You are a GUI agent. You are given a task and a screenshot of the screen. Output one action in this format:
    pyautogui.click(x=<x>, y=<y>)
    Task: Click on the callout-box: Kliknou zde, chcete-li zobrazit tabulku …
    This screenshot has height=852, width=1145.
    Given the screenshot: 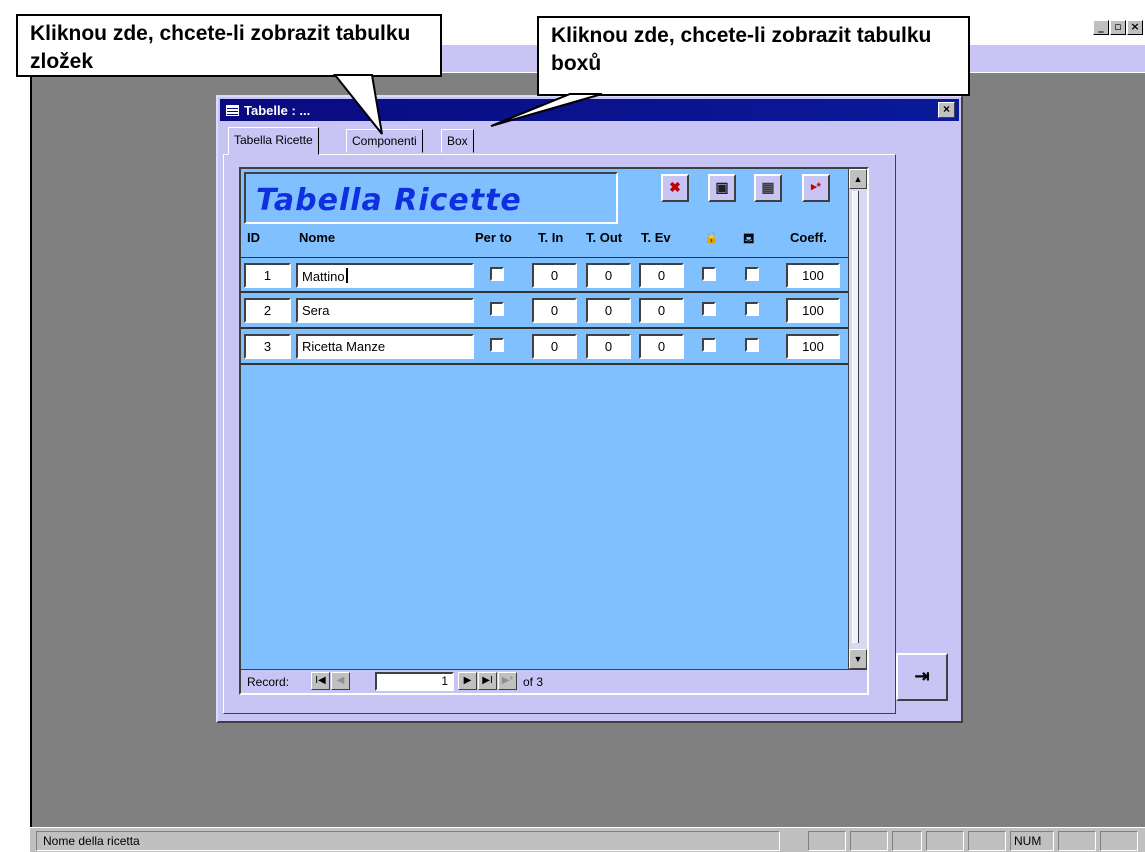 What is the action you would take?
    pyautogui.click(x=753, y=56)
    